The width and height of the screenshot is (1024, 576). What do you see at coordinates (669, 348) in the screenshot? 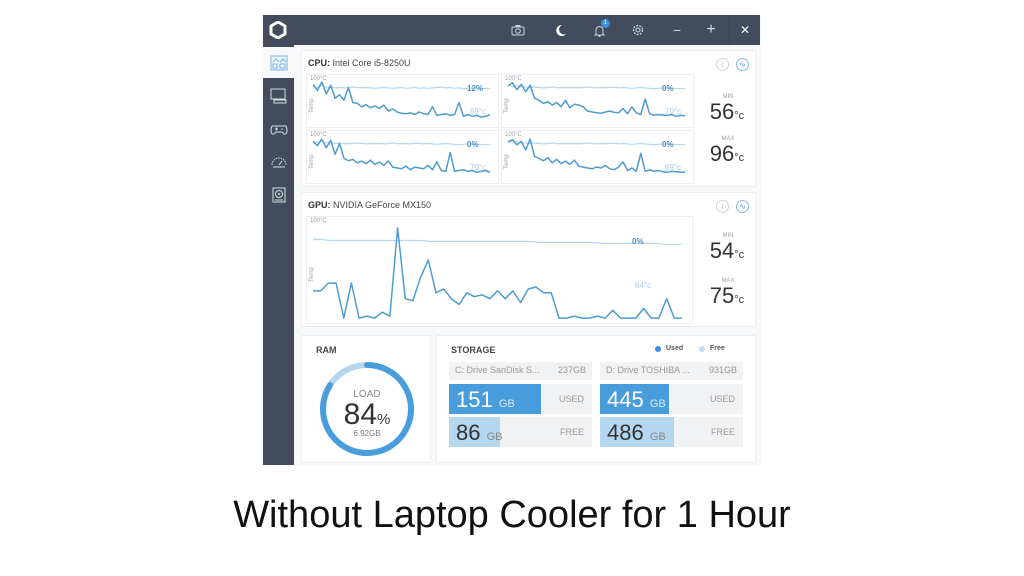
I see `legend-used: Used` at bounding box center [669, 348].